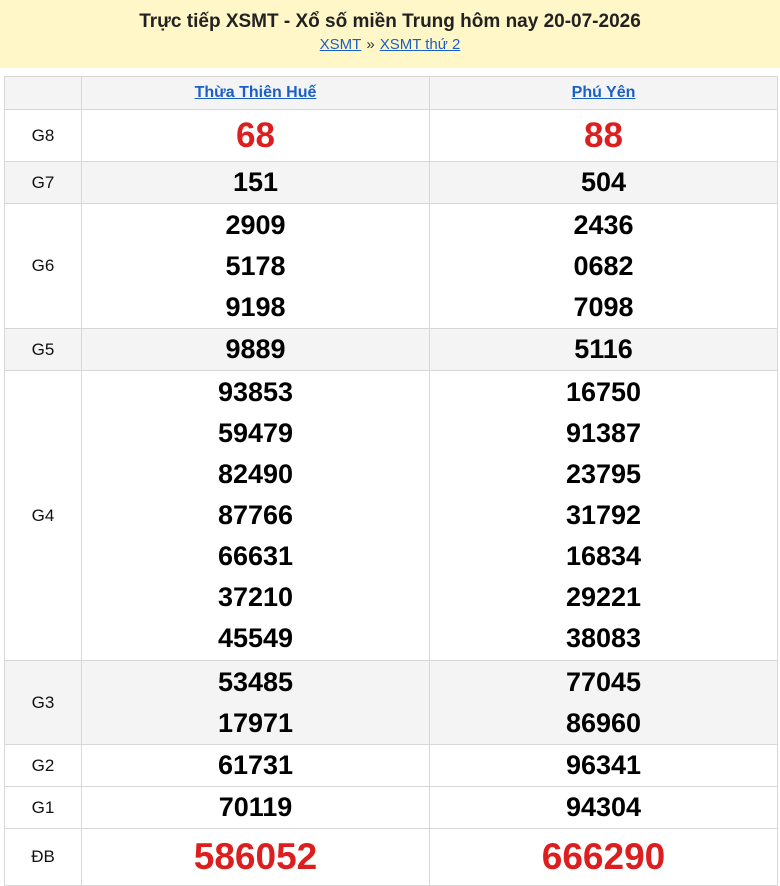  What do you see at coordinates (43, 765) in the screenshot?
I see `prize-label: G2` at bounding box center [43, 765].